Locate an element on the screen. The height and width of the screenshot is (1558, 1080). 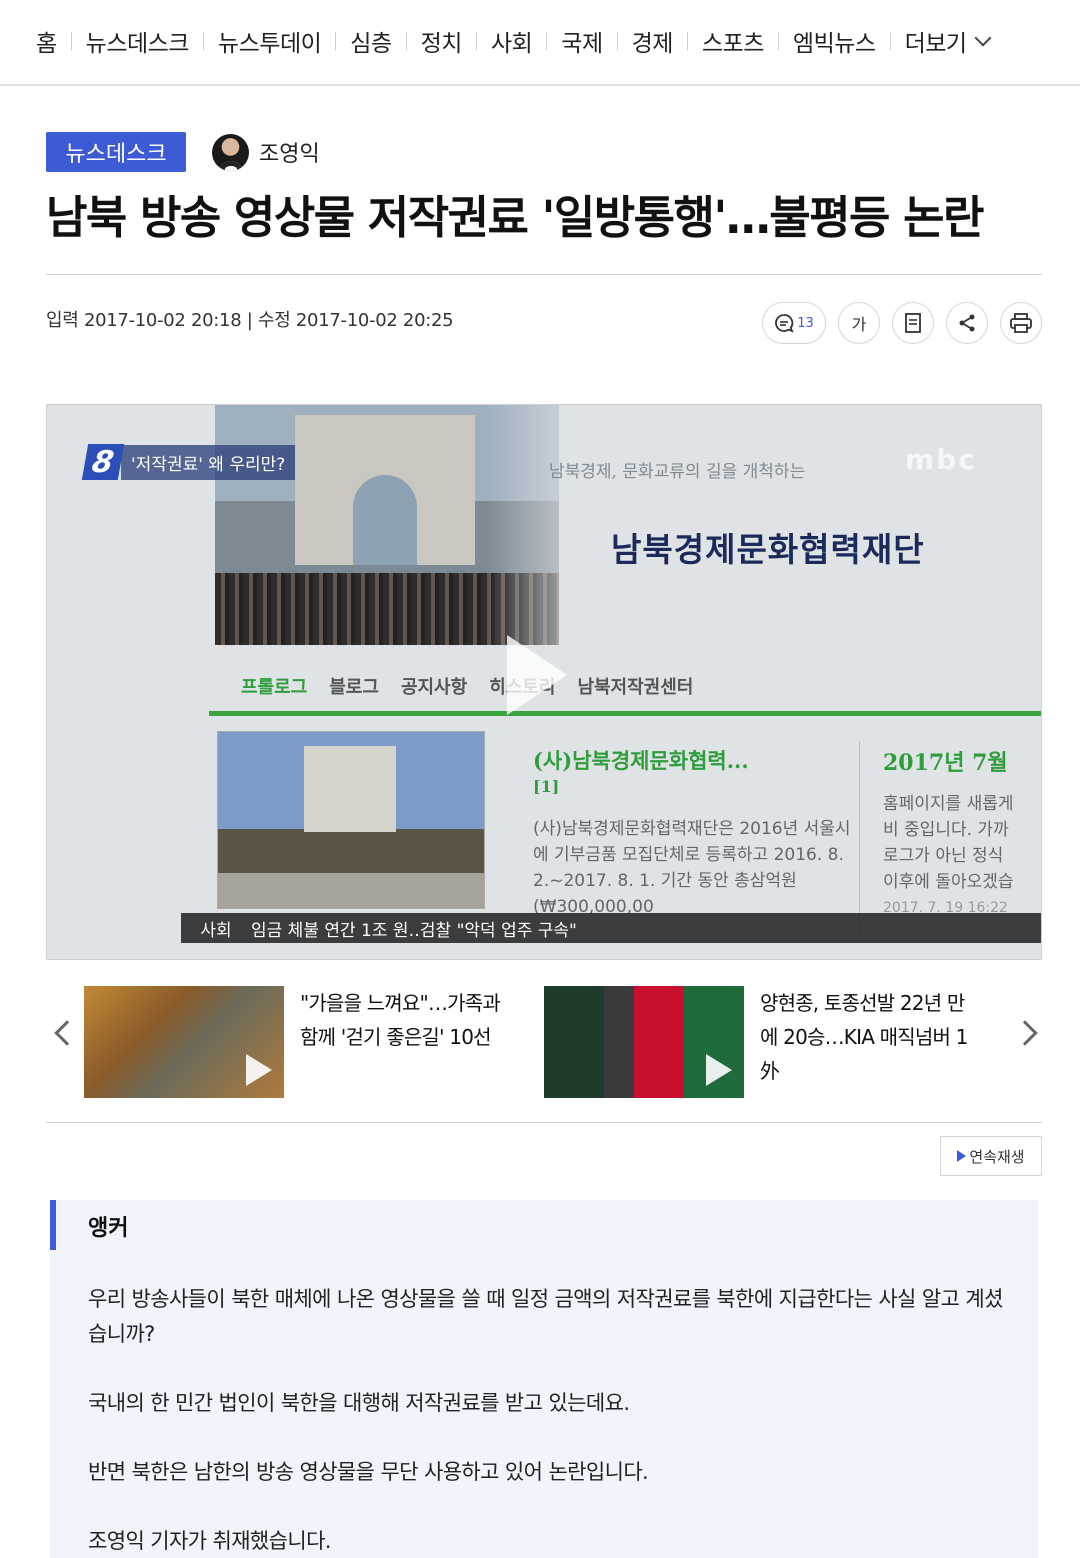
news-logo-number: 8 is located at coordinates (103, 462).